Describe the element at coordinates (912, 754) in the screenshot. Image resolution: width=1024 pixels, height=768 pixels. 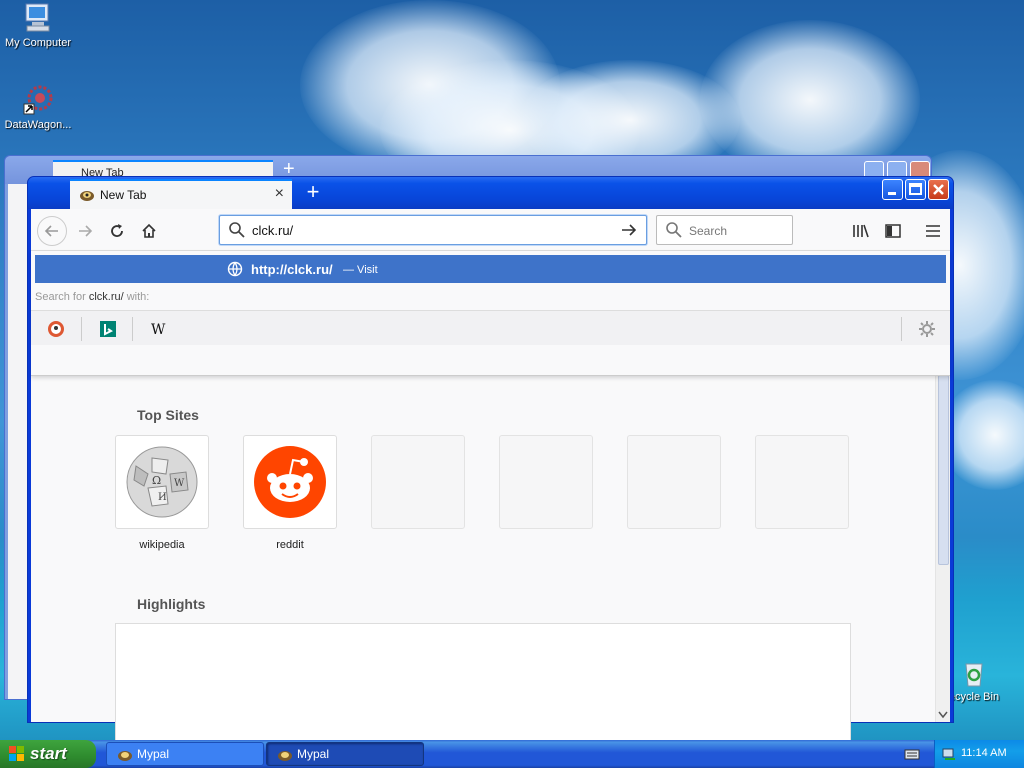
I see `keyboard-icon` at that location.